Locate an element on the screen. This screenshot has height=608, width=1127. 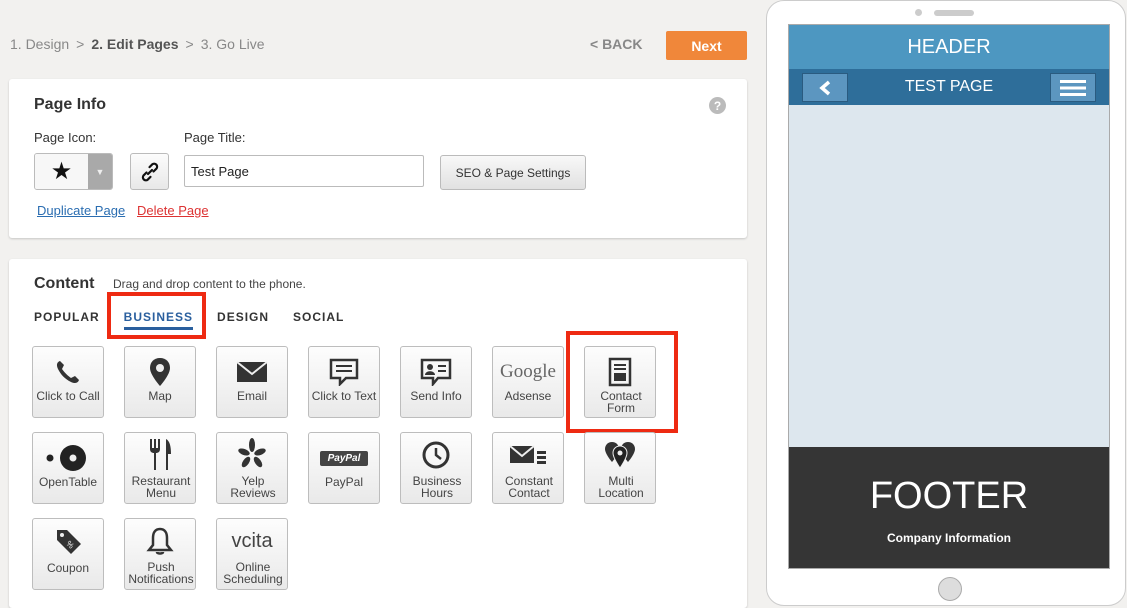
tile-label: Click to Text is located at coordinates (344, 396).